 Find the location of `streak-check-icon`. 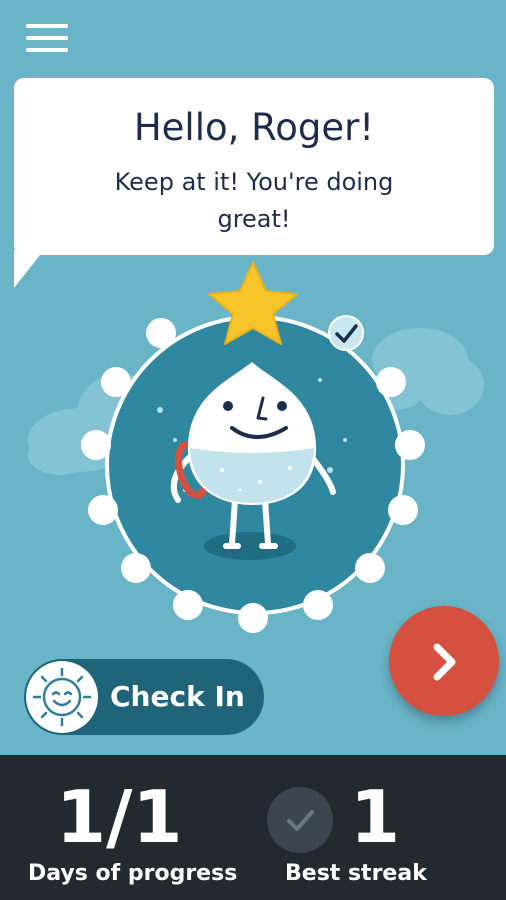

streak-check-icon is located at coordinates (300, 820).